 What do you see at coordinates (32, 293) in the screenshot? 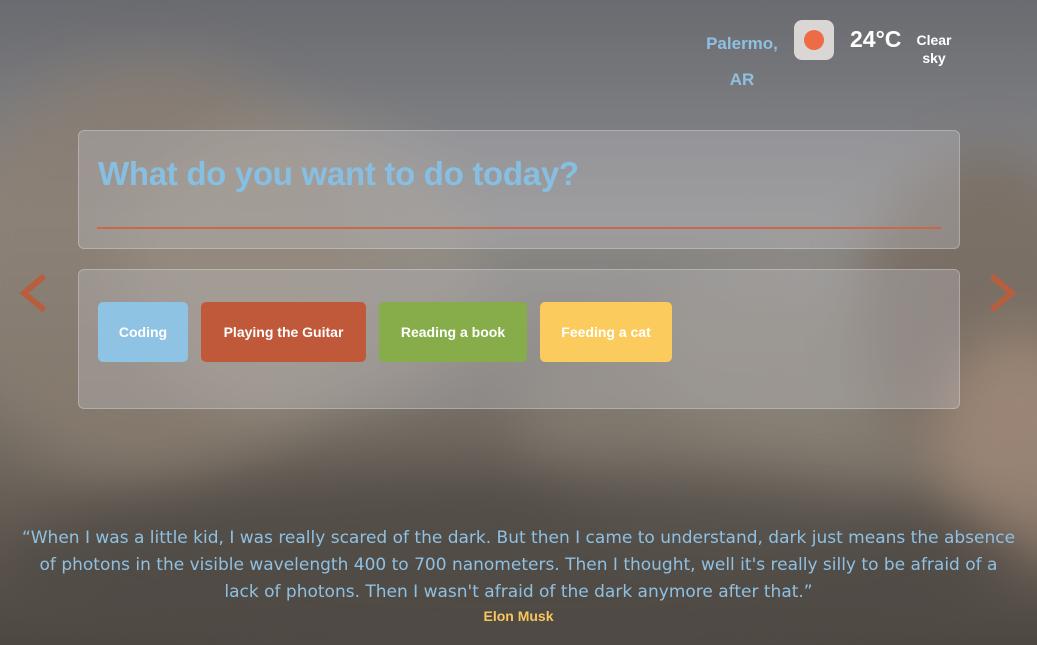
I see `chevron-left-icon` at bounding box center [32, 293].